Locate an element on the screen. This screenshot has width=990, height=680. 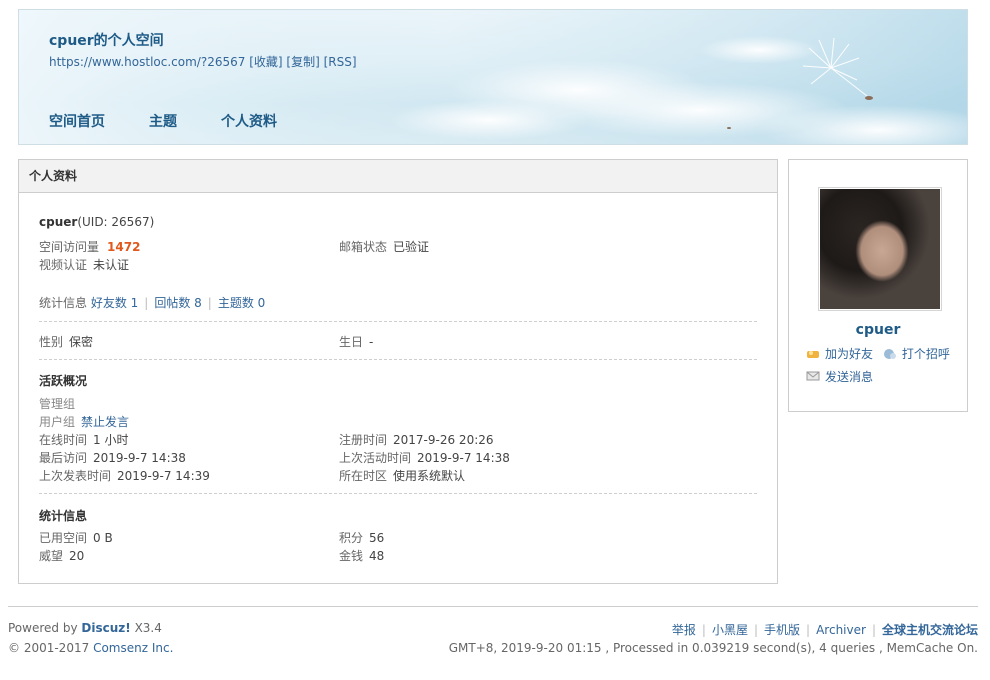
nav-threads: 主题 is located at coordinates (163, 121).